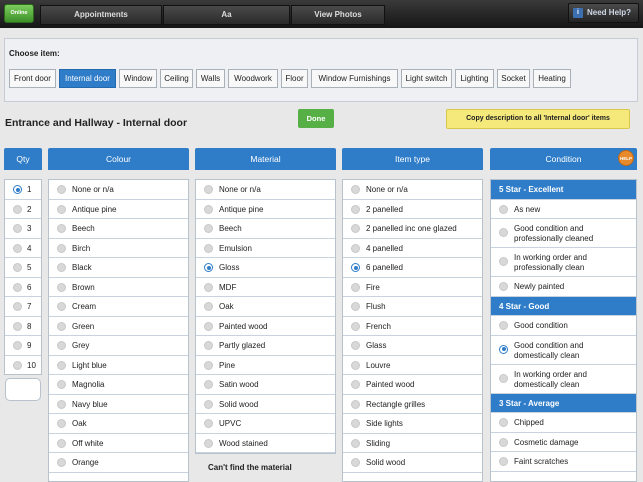 The image size is (643, 482). Describe the element at coordinates (412, 404) in the screenshot. I see `item-type-option-rectangle-grilles: Rectangle grilles` at that location.